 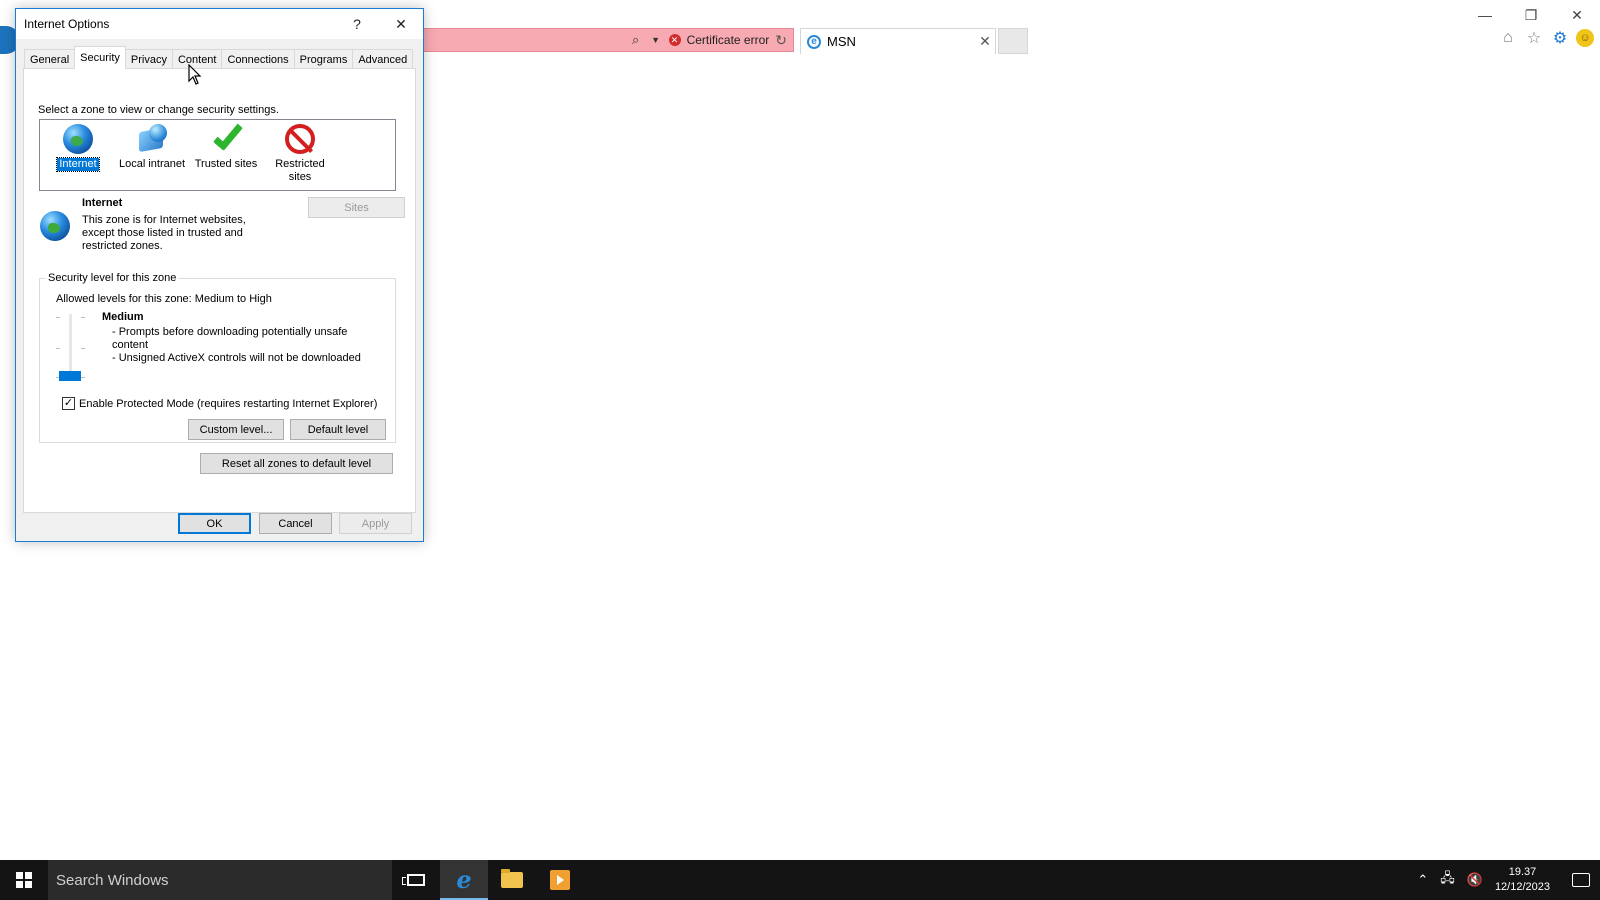 What do you see at coordinates (1485, 15) in the screenshot?
I see `minimize-button: —` at bounding box center [1485, 15].